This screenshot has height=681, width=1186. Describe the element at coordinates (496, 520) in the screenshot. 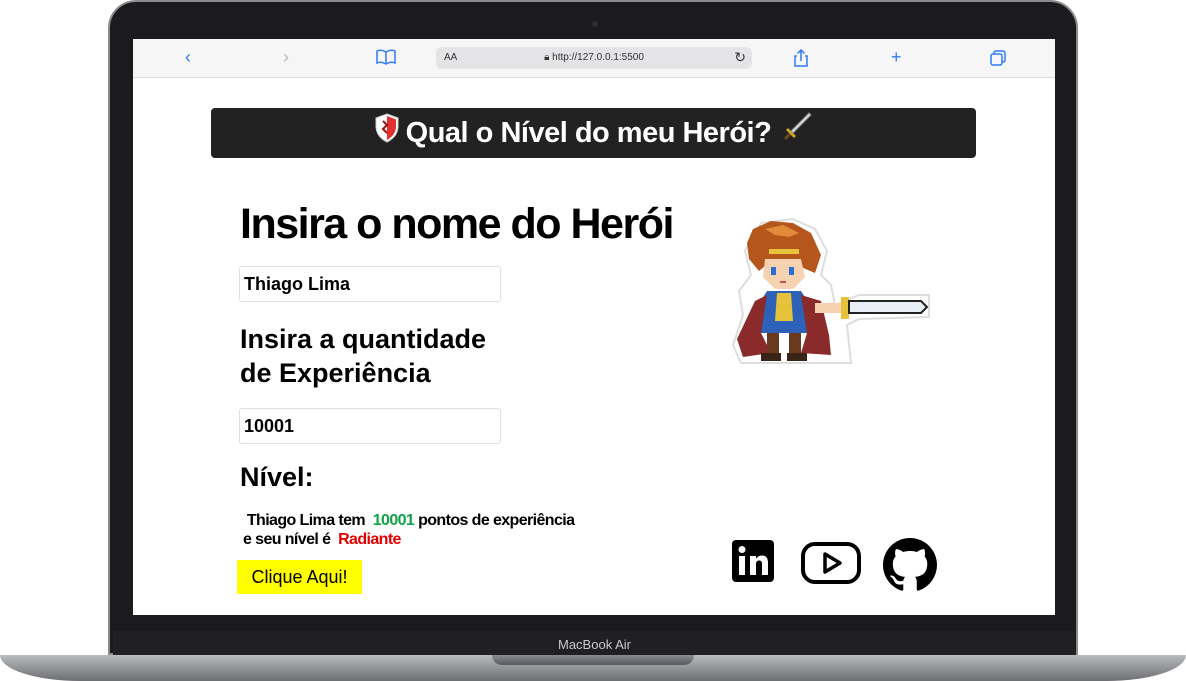

I see `result-points-text: pontos de experiência` at that location.